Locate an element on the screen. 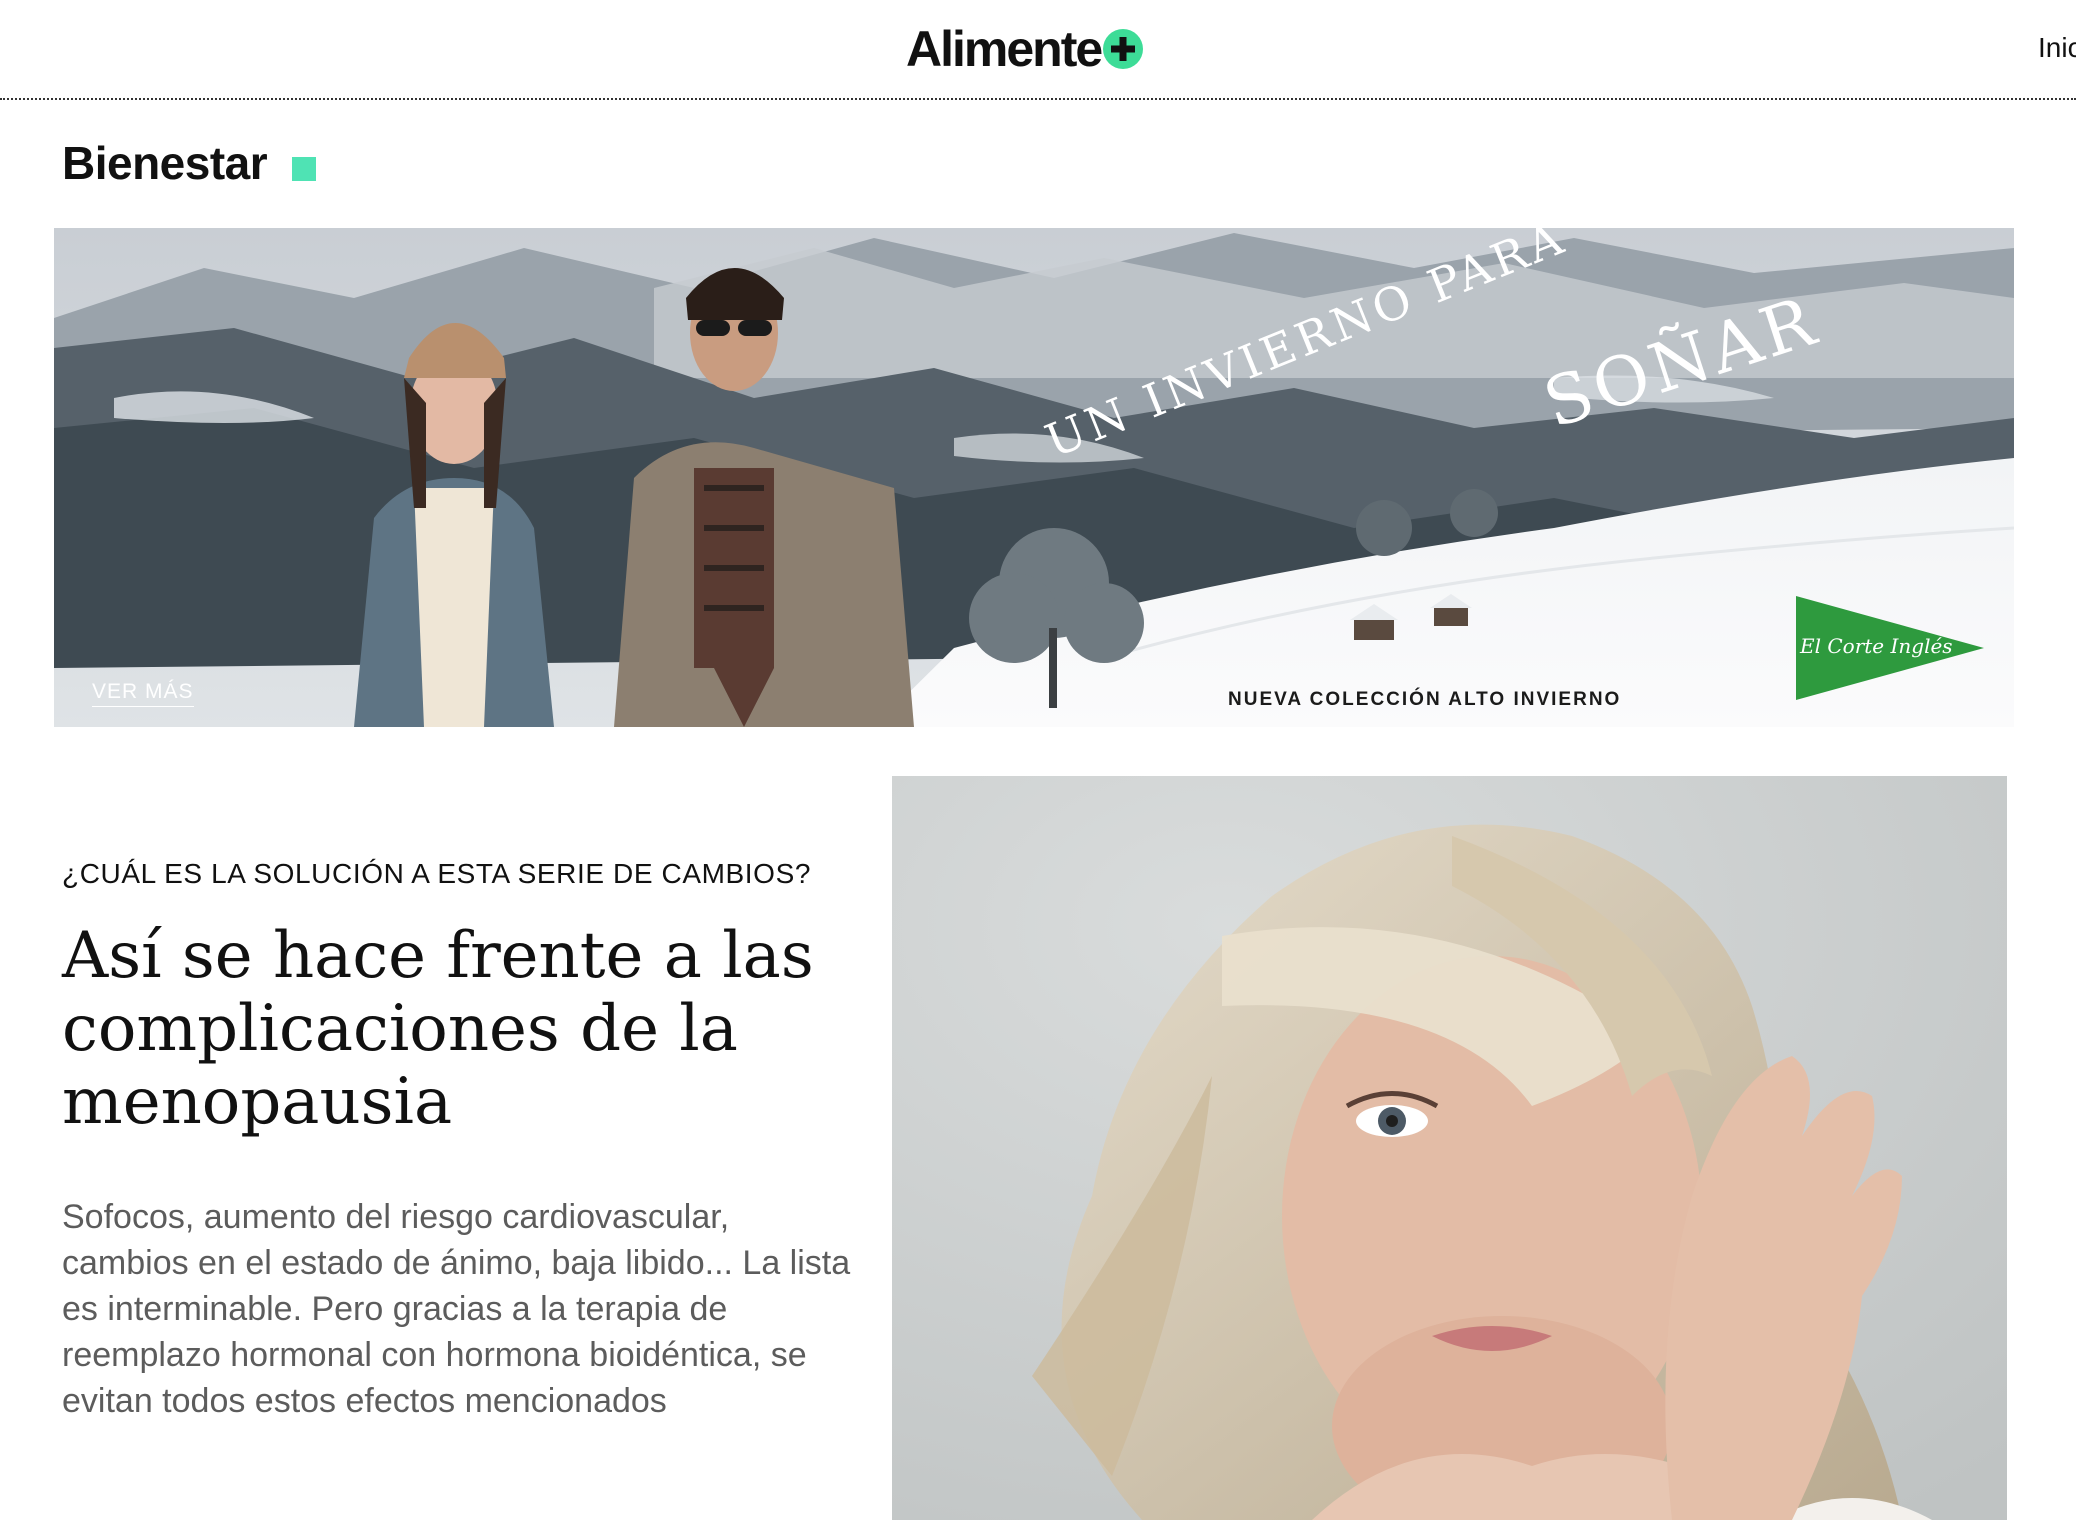 The image size is (2076, 1520). banner-tagline: NUEVA COLECCIÓN ALTO INVIERNO is located at coordinates (1425, 699).